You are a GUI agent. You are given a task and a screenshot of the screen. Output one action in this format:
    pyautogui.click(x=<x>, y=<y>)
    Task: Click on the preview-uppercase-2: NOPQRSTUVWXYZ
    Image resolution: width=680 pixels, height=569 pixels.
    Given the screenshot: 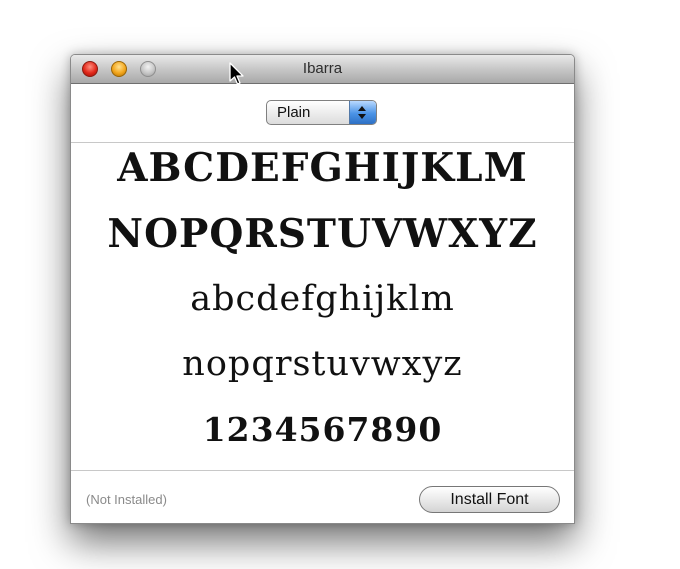 What is the action you would take?
    pyautogui.click(x=322, y=234)
    